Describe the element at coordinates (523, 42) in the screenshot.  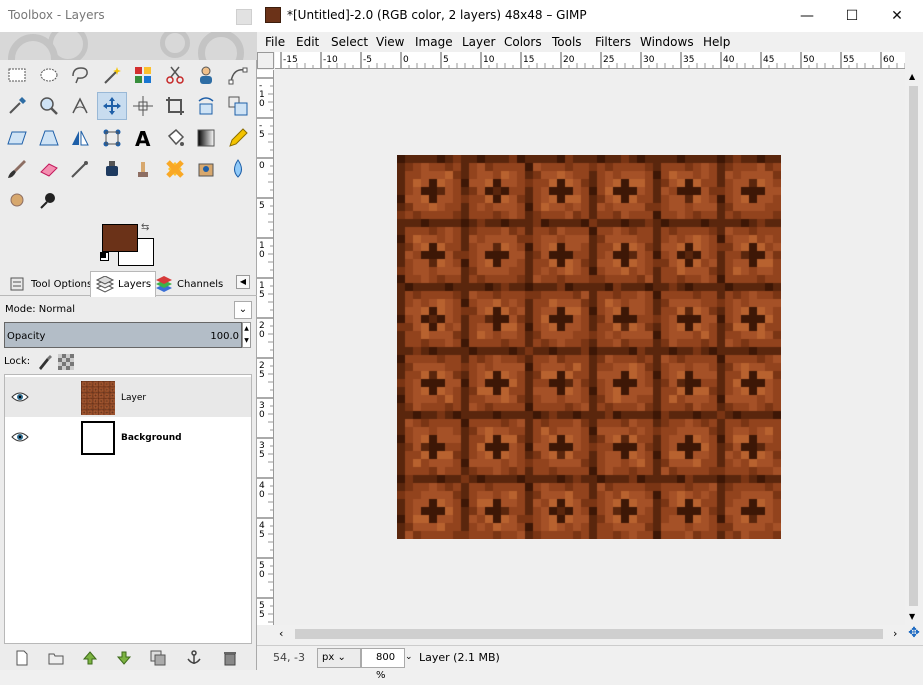
I see `menu-colors: Colors` at that location.